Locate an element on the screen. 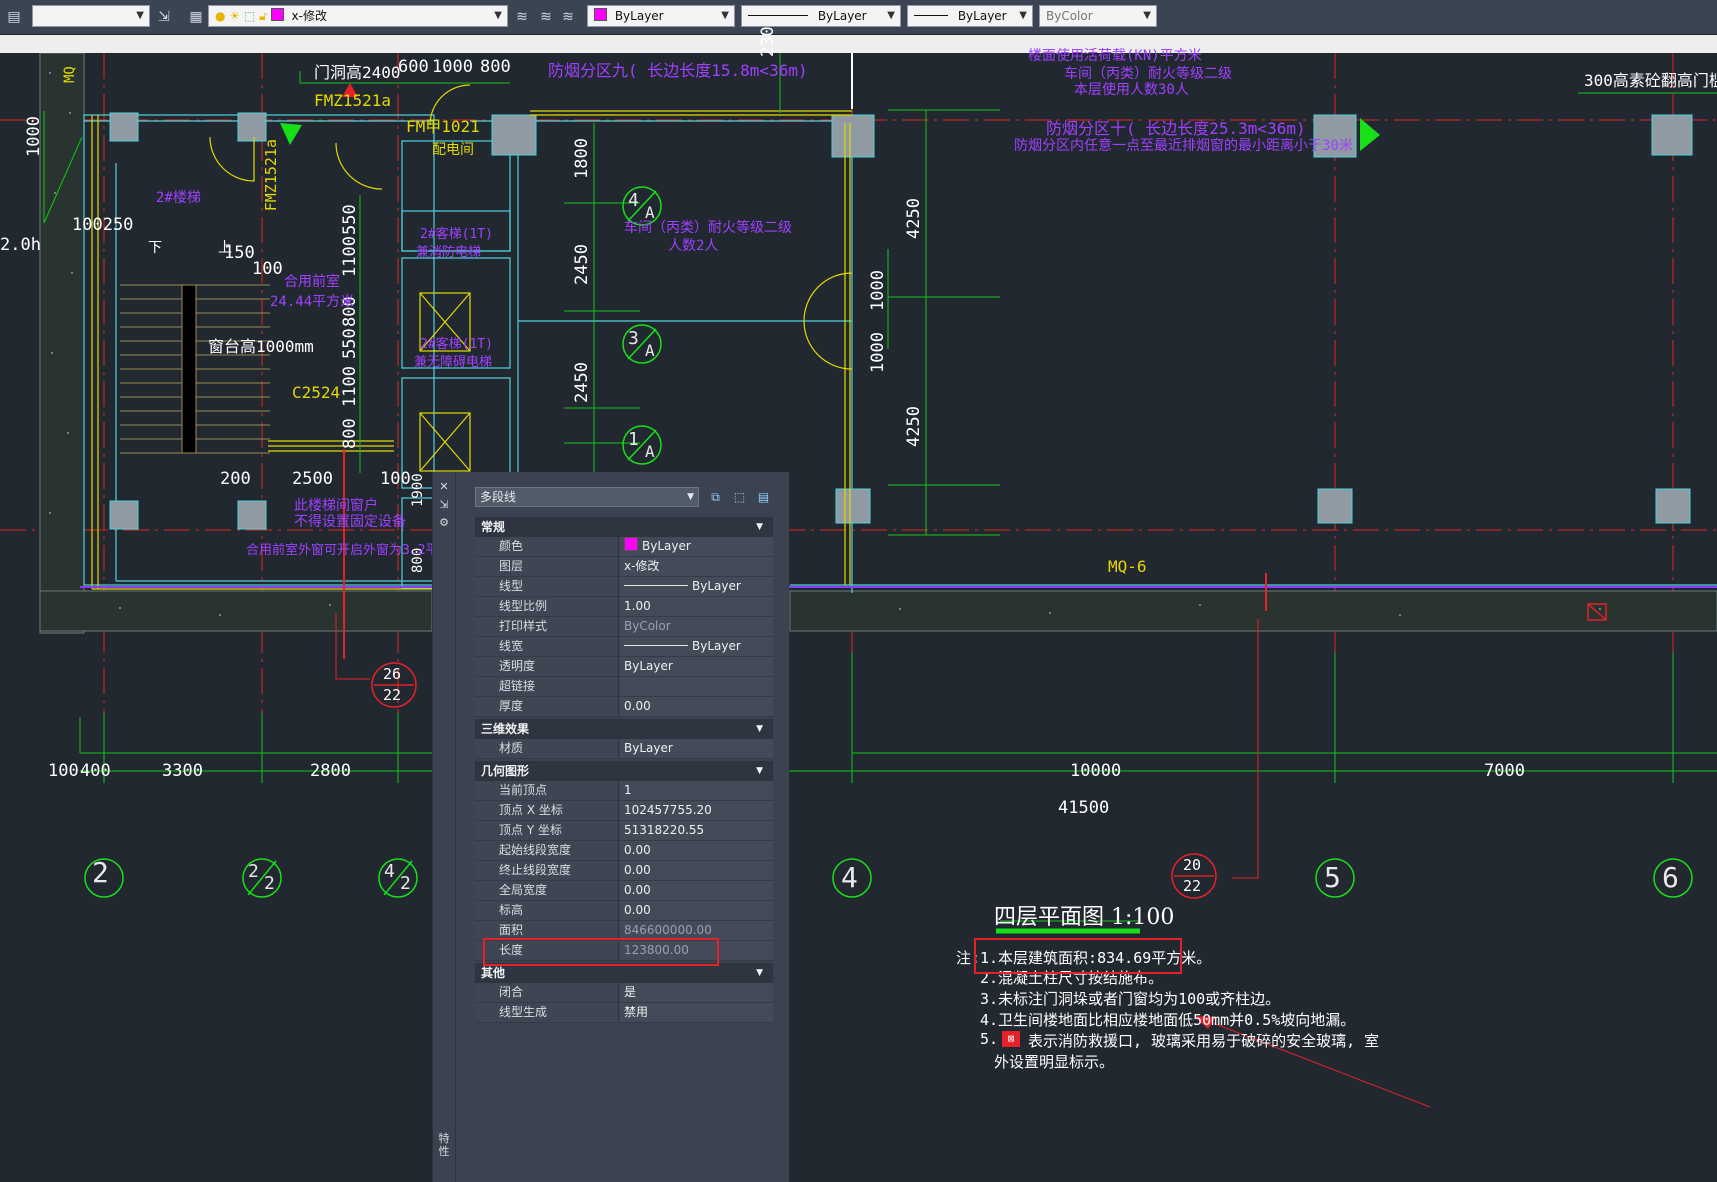 Image resolution: width=1717 pixels, height=1182 pixels. layer-state-dropdown: ▼ is located at coordinates (91, 16).